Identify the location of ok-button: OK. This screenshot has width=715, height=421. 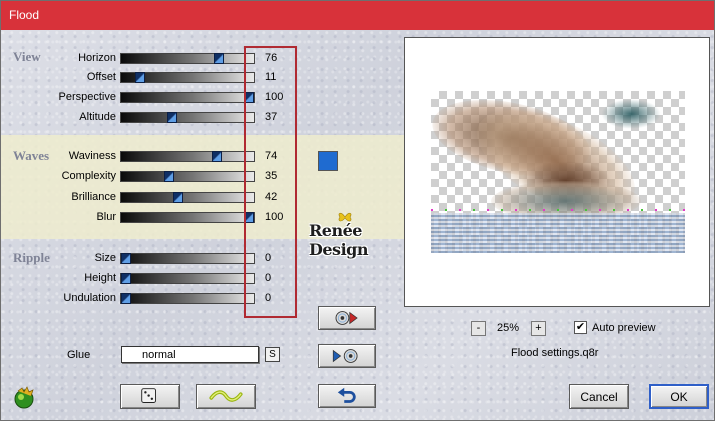
(679, 396).